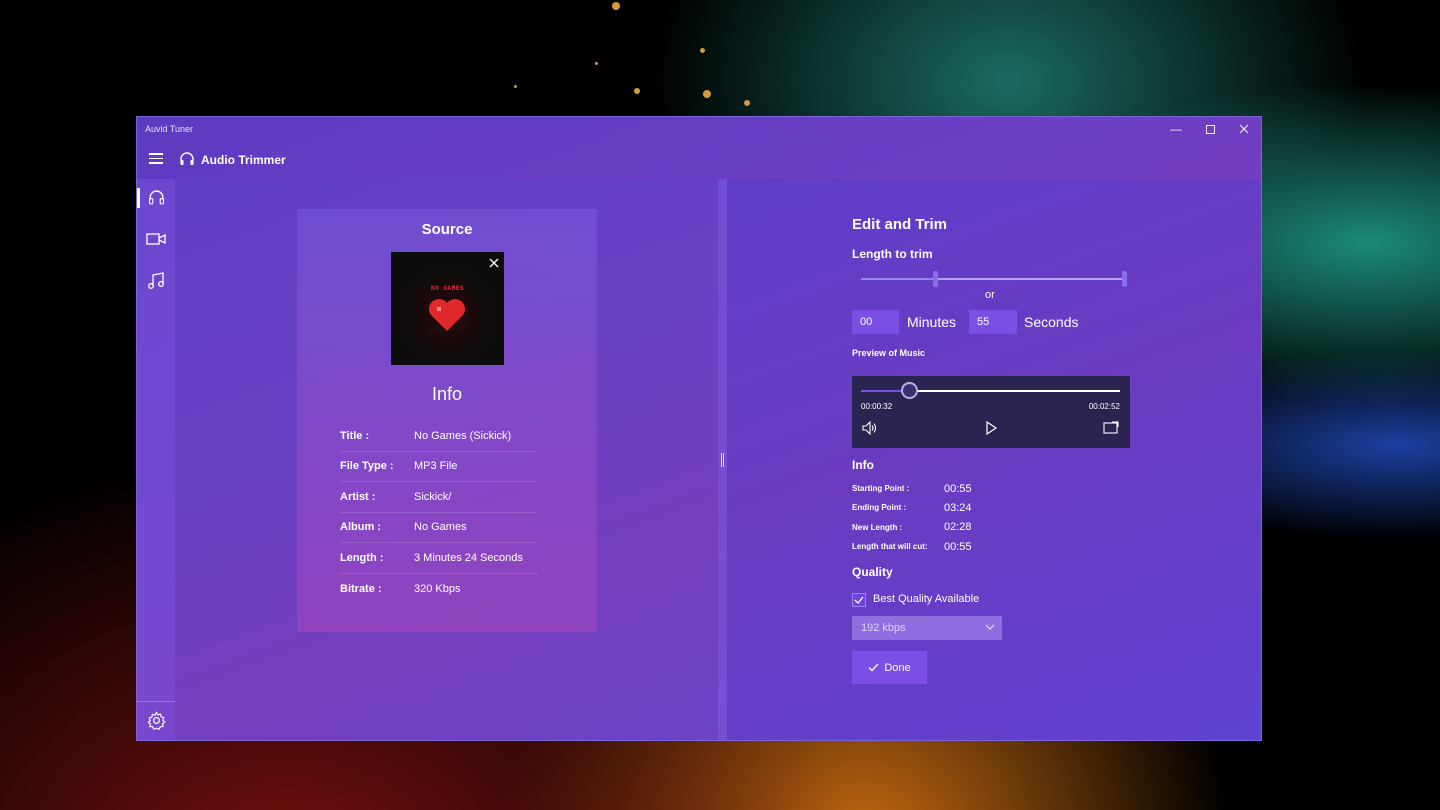 This screenshot has height=810, width=1440. I want to click on total-time: 00:02:52, so click(1104, 406).